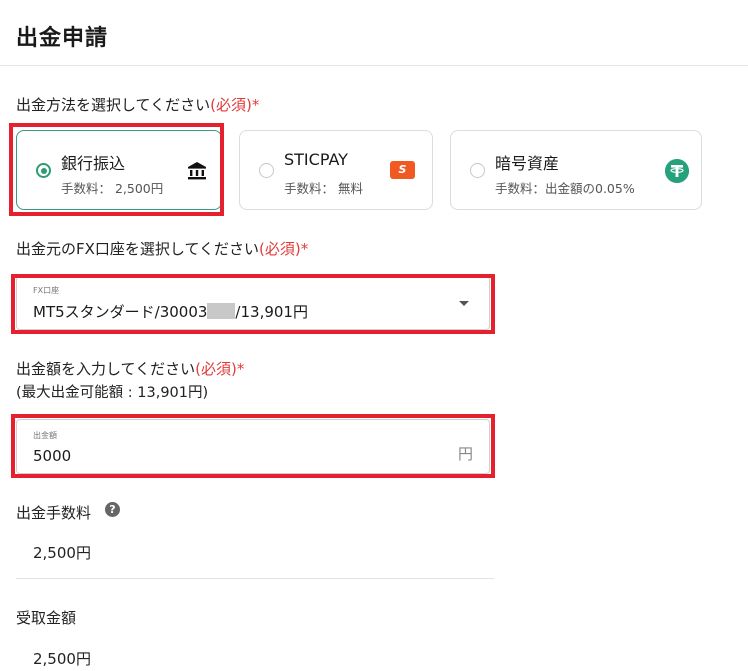 This screenshot has width=748, height=671. I want to click on help-icon: ?, so click(112, 509).